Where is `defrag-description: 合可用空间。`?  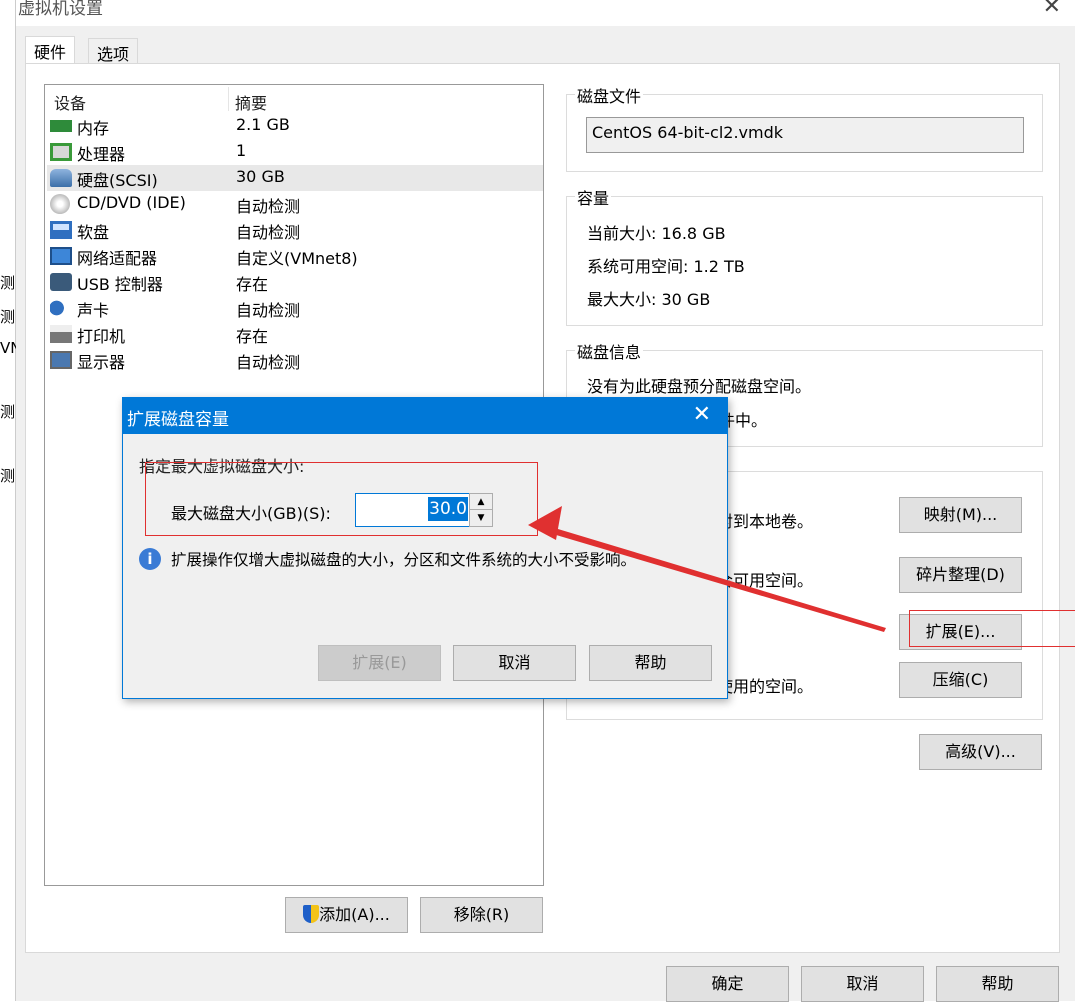
defrag-description: 合可用空间。 is located at coordinates (765, 580).